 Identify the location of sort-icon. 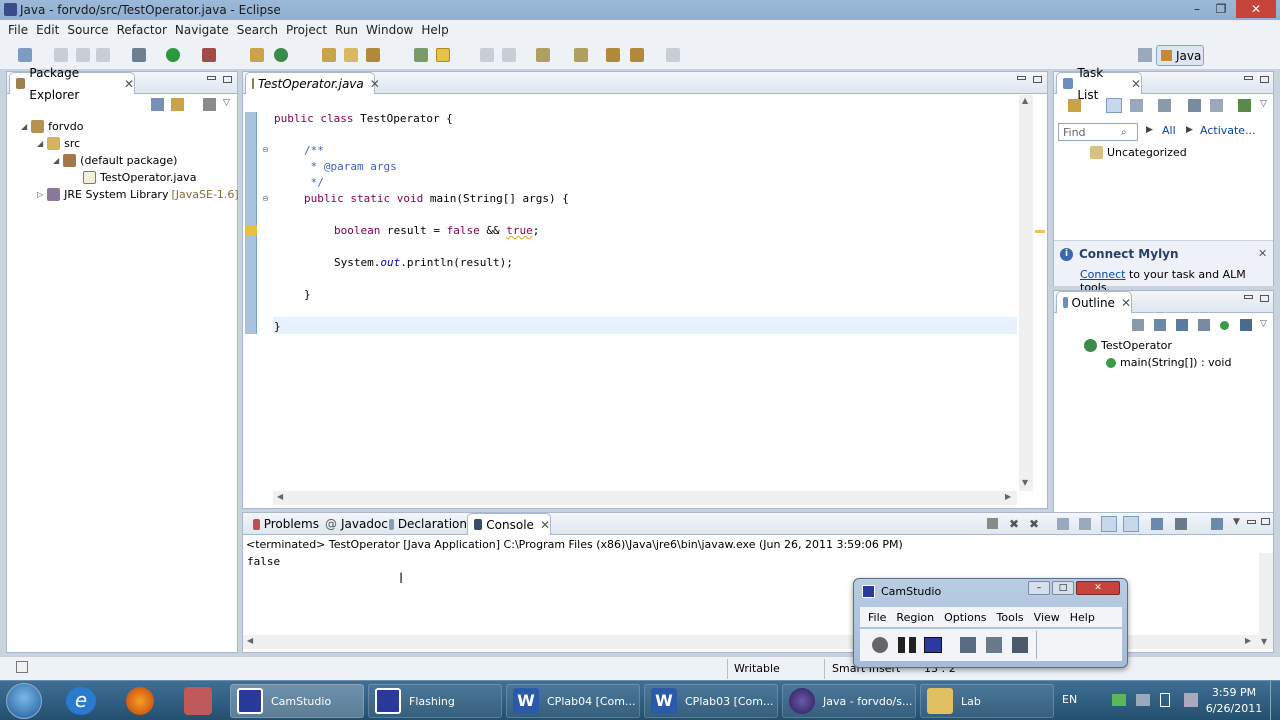
(1160, 325).